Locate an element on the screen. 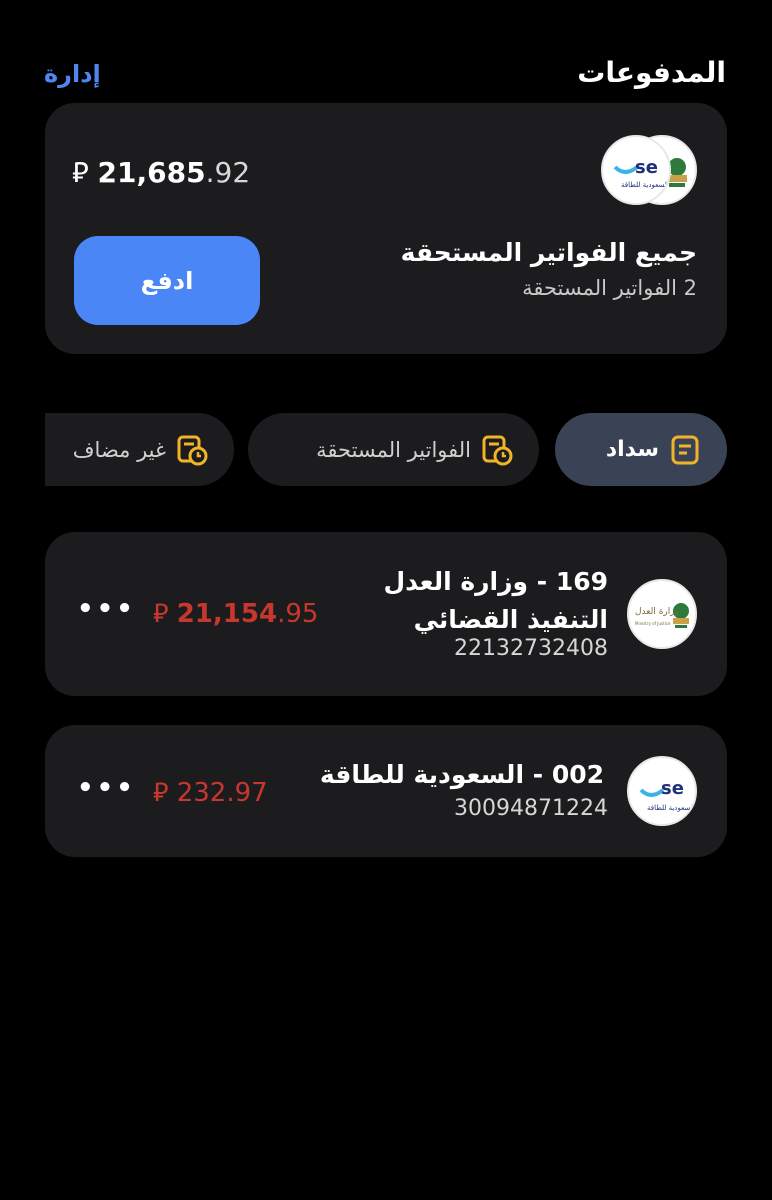 This screenshot has width=772, height=1200. tab-unadded: غير مضاف is located at coordinates (139, 449).